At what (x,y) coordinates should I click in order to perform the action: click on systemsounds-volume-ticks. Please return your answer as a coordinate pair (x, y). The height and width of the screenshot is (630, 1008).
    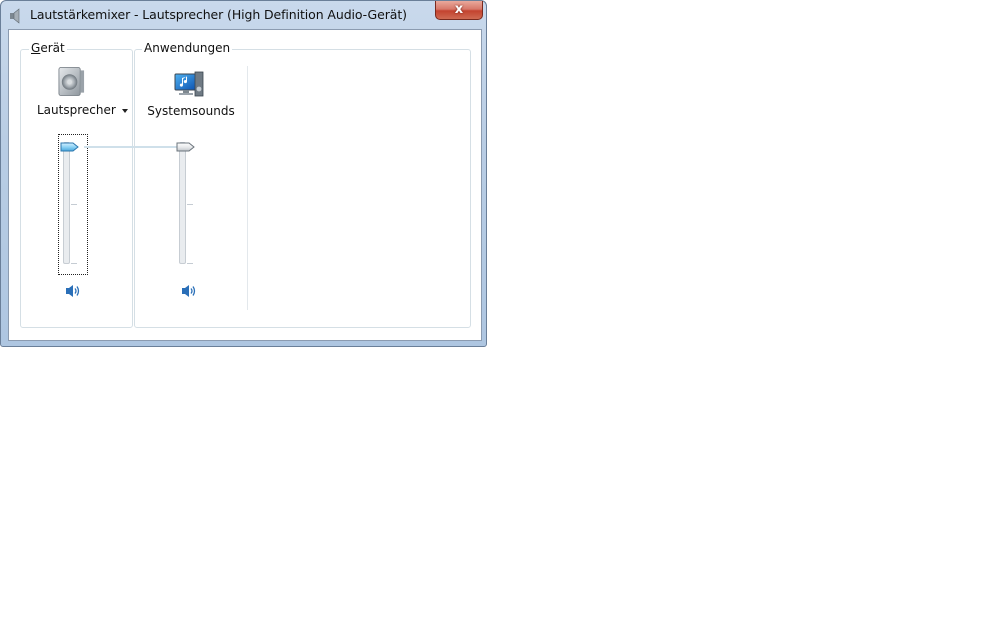
    Looking at the image, I should click on (190, 203).